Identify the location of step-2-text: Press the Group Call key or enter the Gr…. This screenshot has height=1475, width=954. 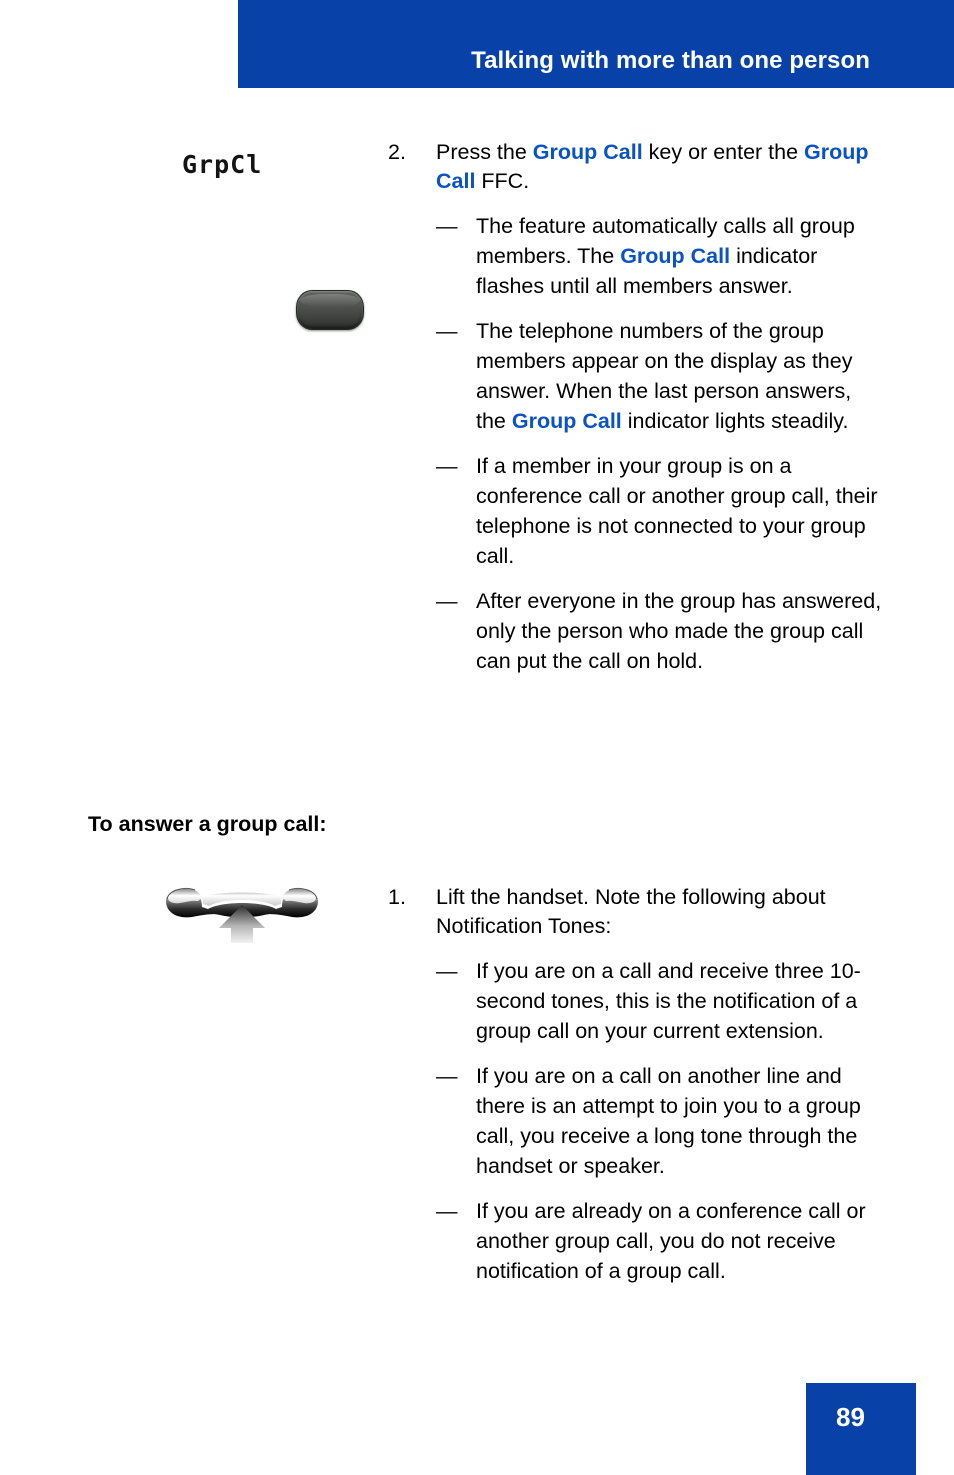
(652, 166).